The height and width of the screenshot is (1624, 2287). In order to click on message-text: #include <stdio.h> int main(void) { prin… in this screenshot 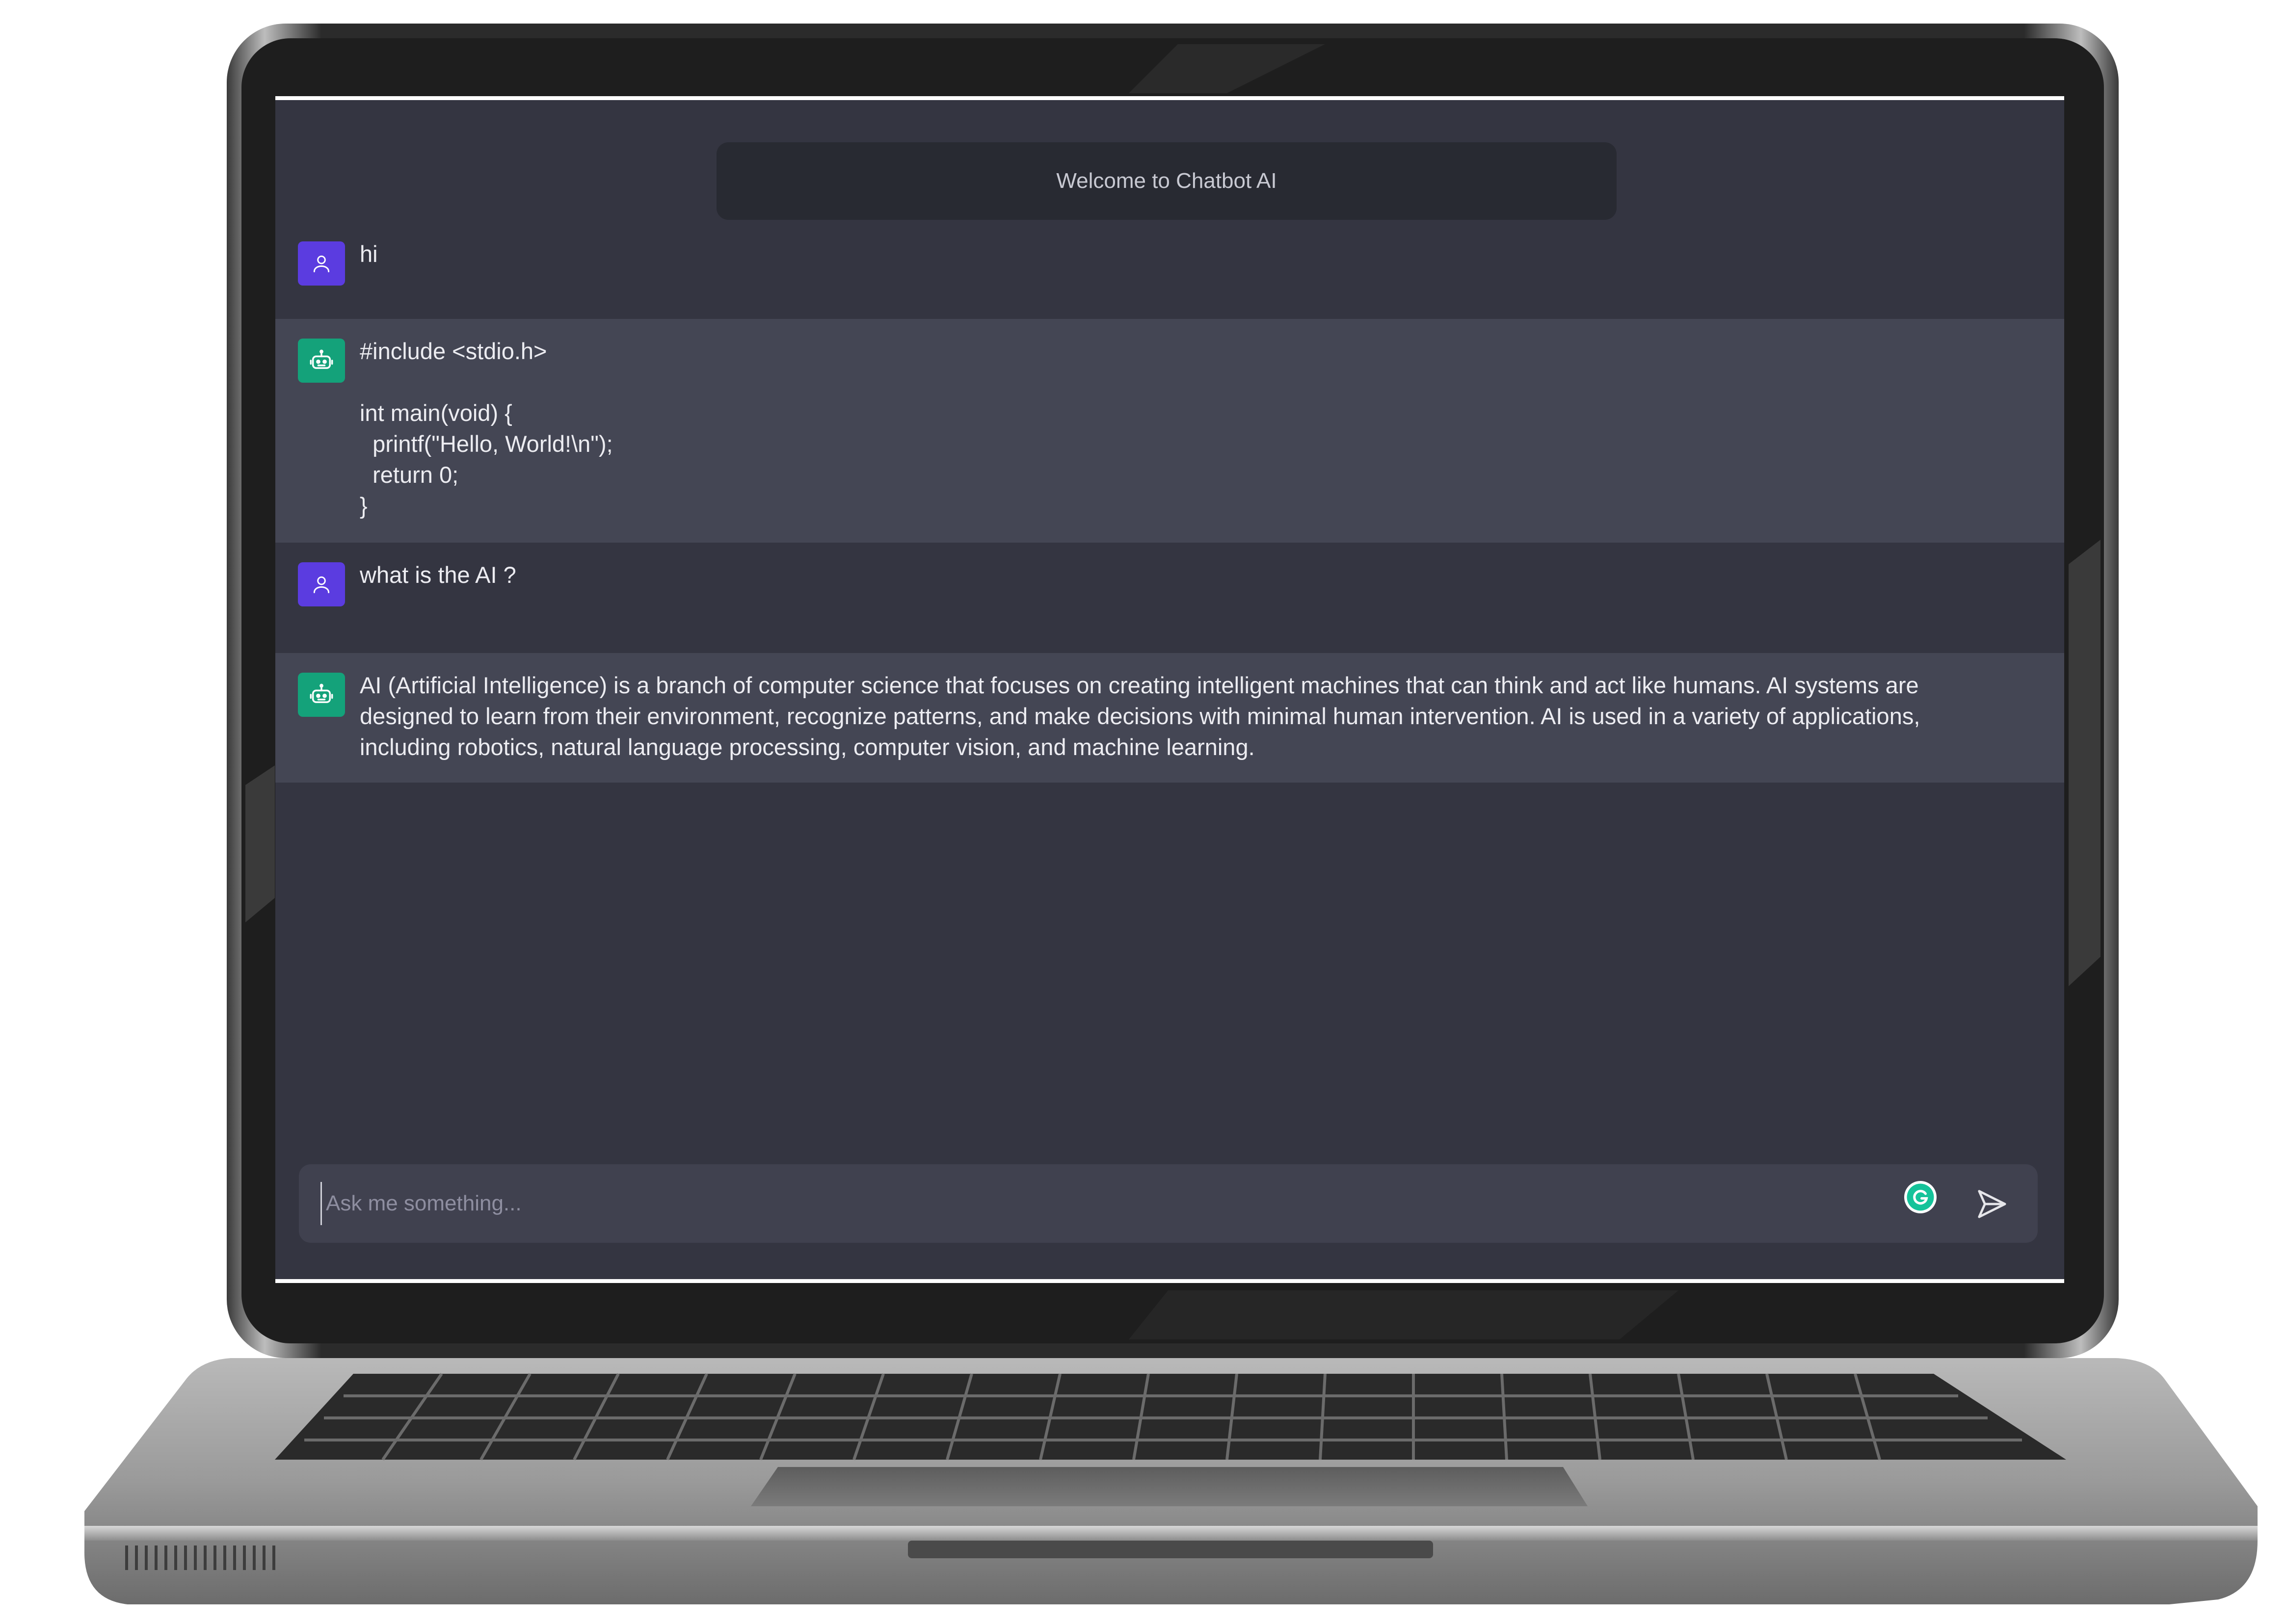, I will do `click(487, 428)`.